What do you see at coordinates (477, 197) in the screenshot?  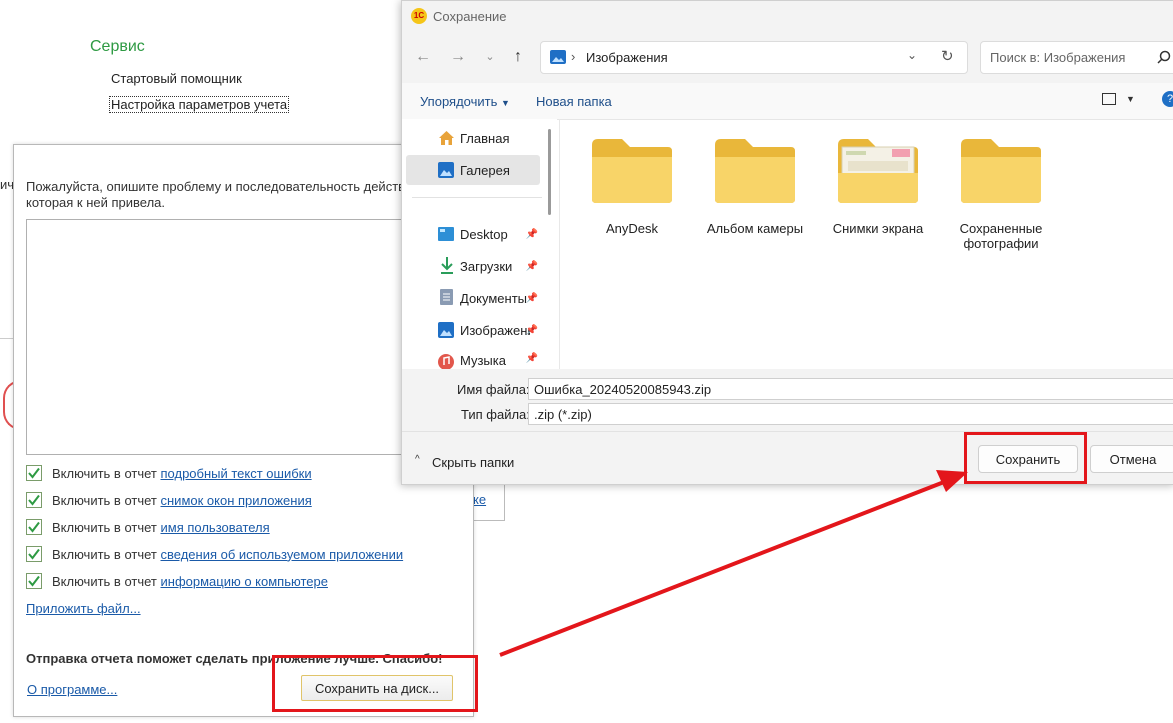 I see `sidebar-divider` at bounding box center [477, 197].